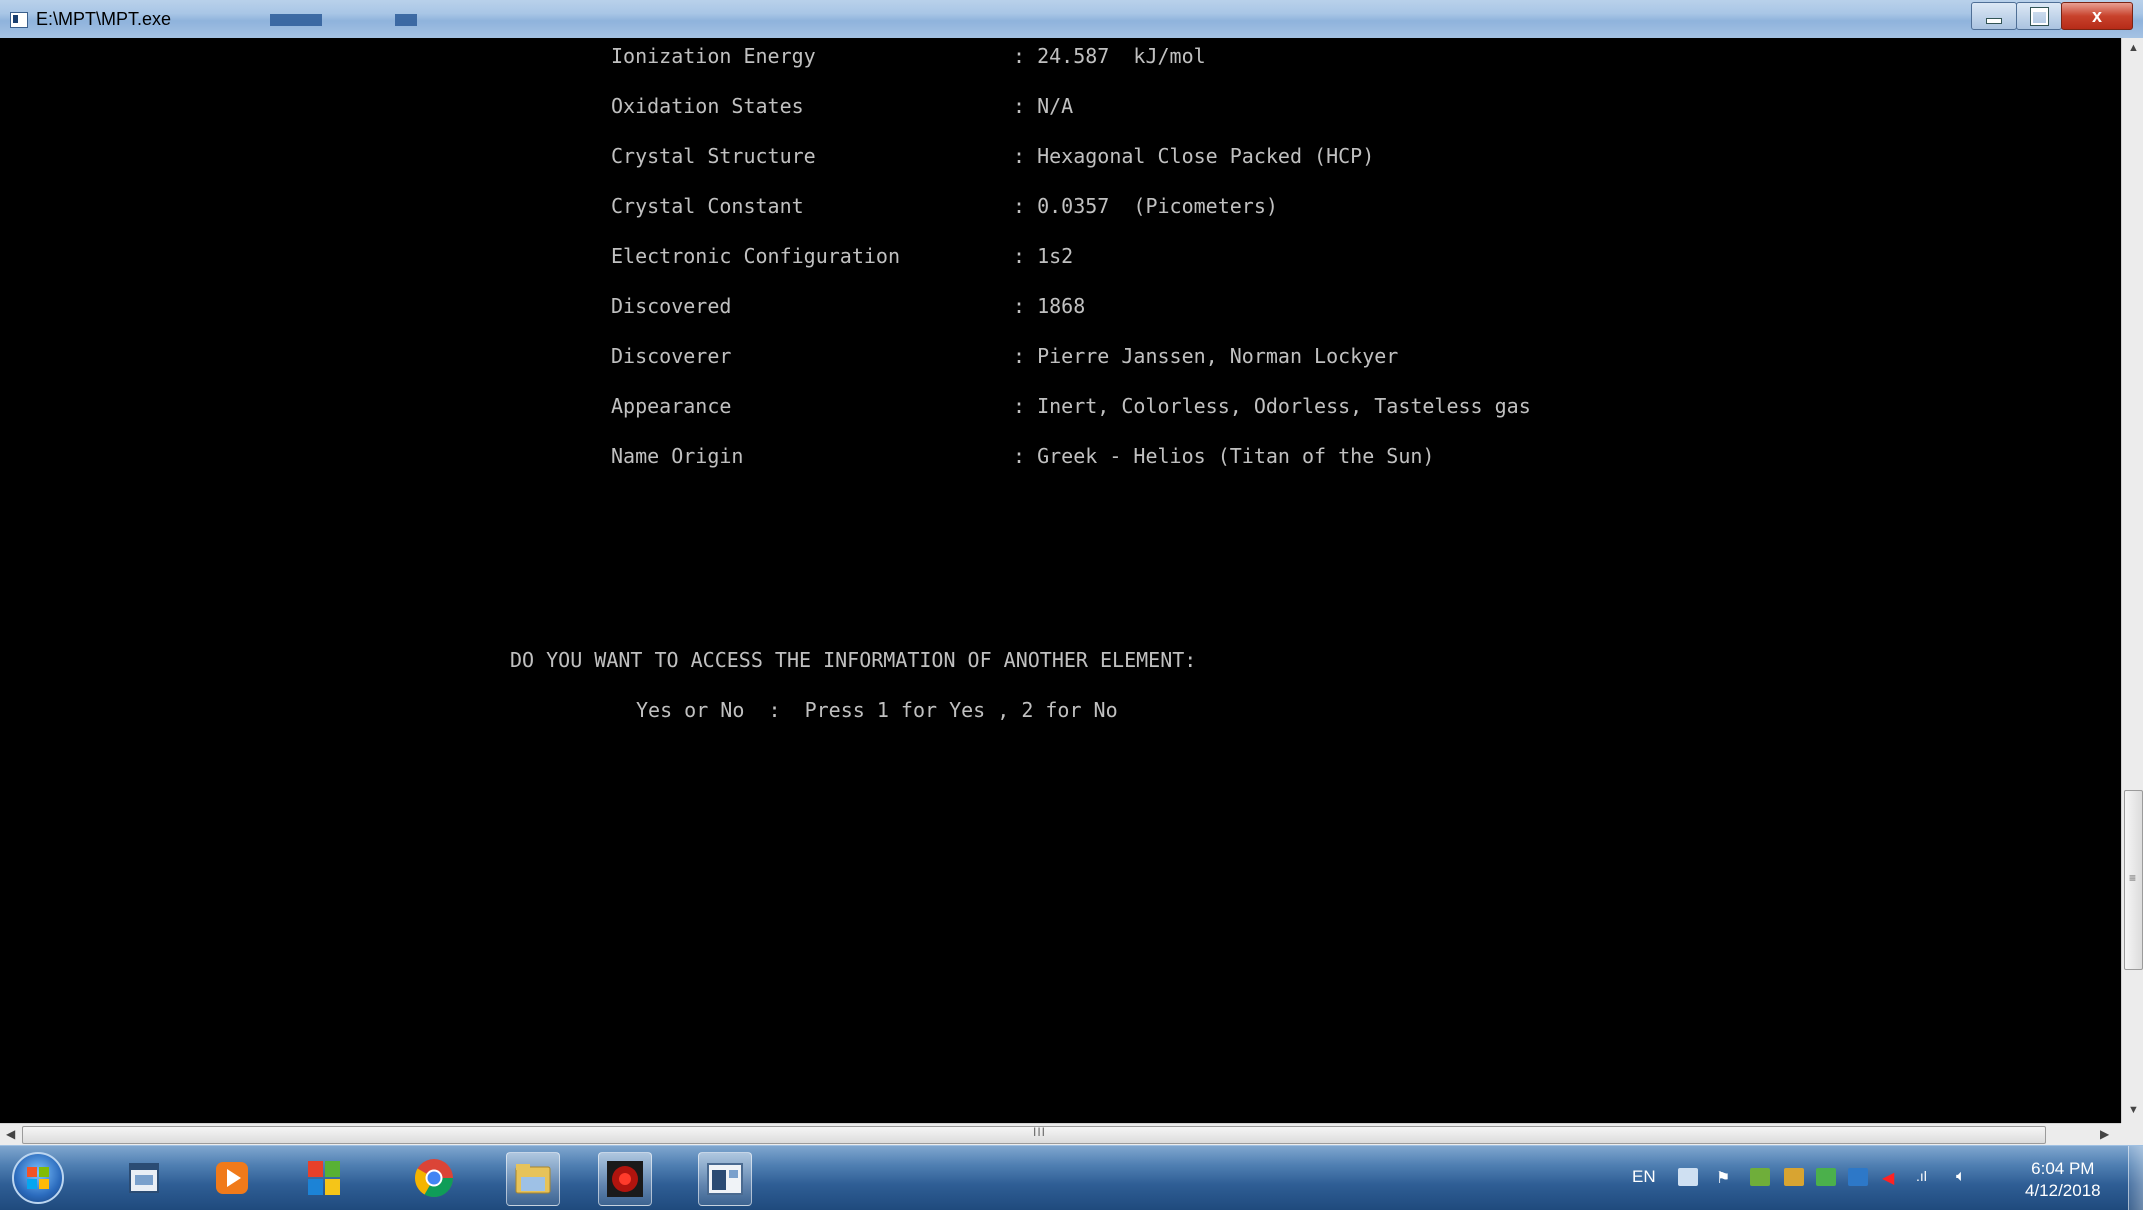 This screenshot has width=2143, height=1210. What do you see at coordinates (1892, 1177) in the screenshot?
I see `alert-speaker-tray-icon: ◀` at bounding box center [1892, 1177].